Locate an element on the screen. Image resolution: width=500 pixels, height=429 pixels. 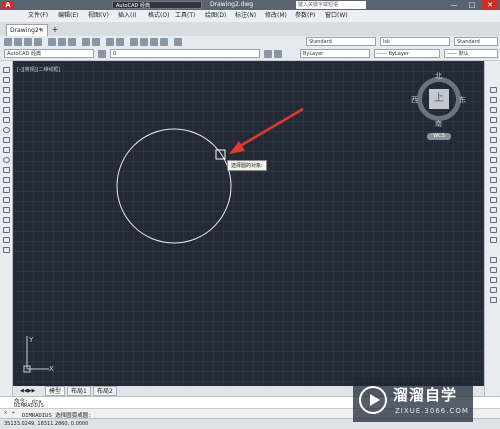
drawn-circle is located at coordinates (174, 186).